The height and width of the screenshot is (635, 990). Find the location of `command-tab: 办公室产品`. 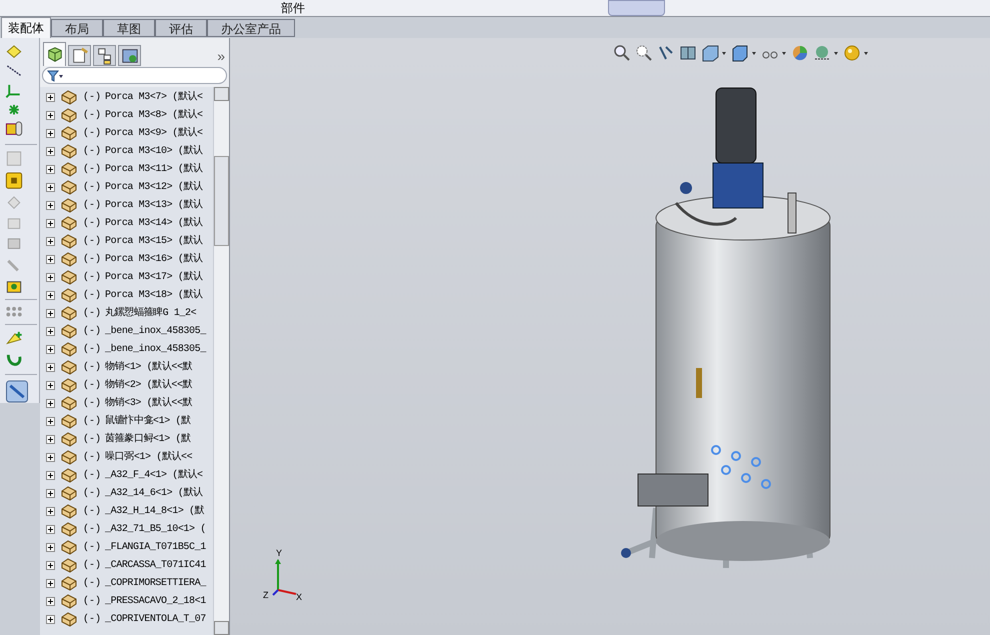

command-tab: 办公室产品 is located at coordinates (251, 28).